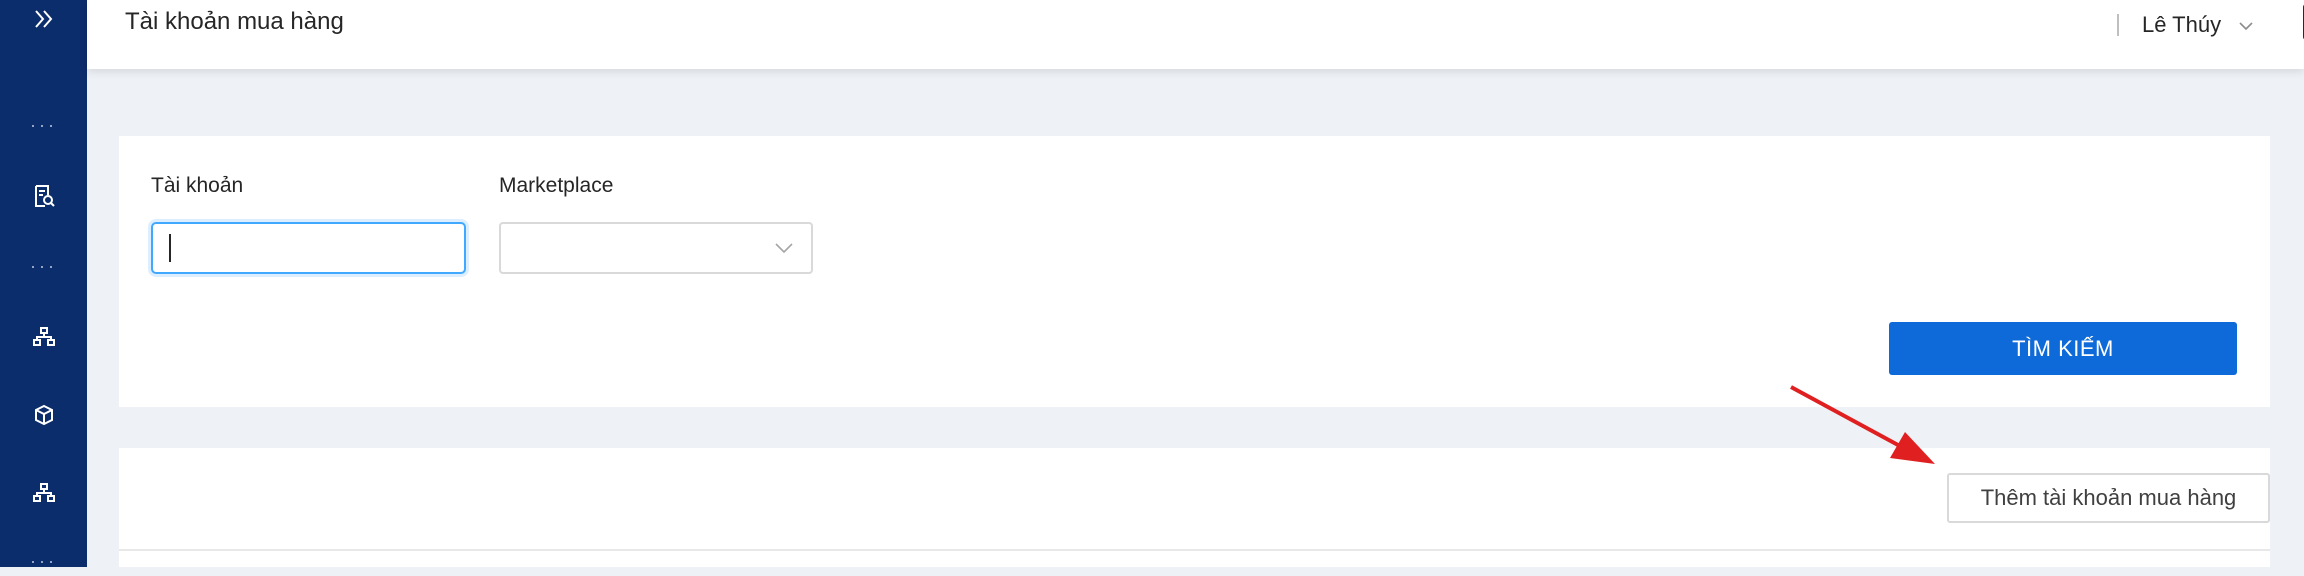 The height and width of the screenshot is (576, 2304). I want to click on sidebar-item-orders, so click(43, 196).